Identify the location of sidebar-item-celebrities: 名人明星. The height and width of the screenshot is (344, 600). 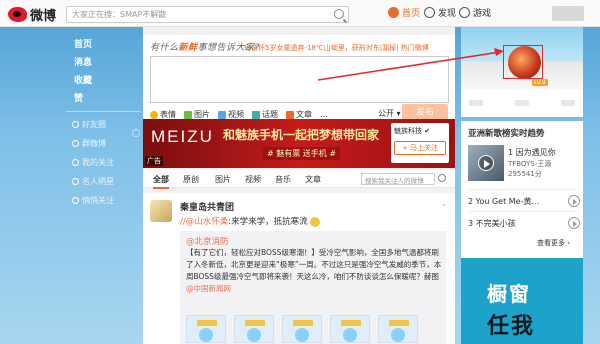
(93, 181).